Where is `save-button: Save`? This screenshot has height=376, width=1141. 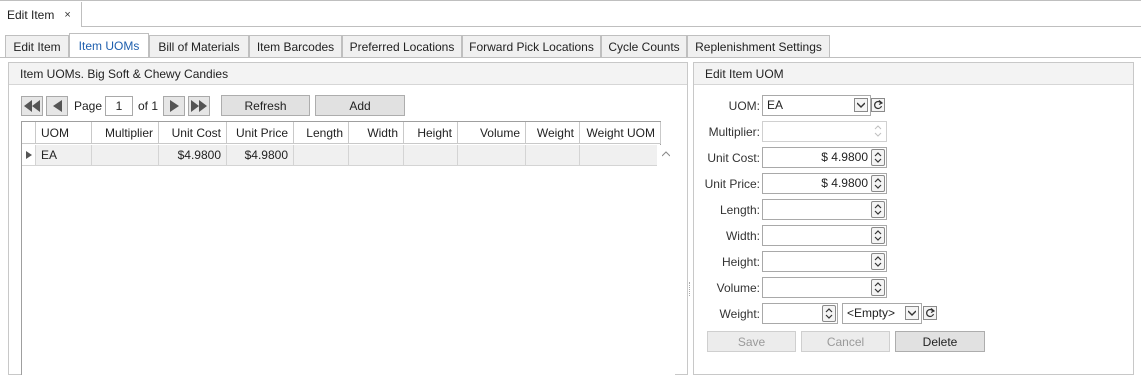
save-button: Save is located at coordinates (751, 341).